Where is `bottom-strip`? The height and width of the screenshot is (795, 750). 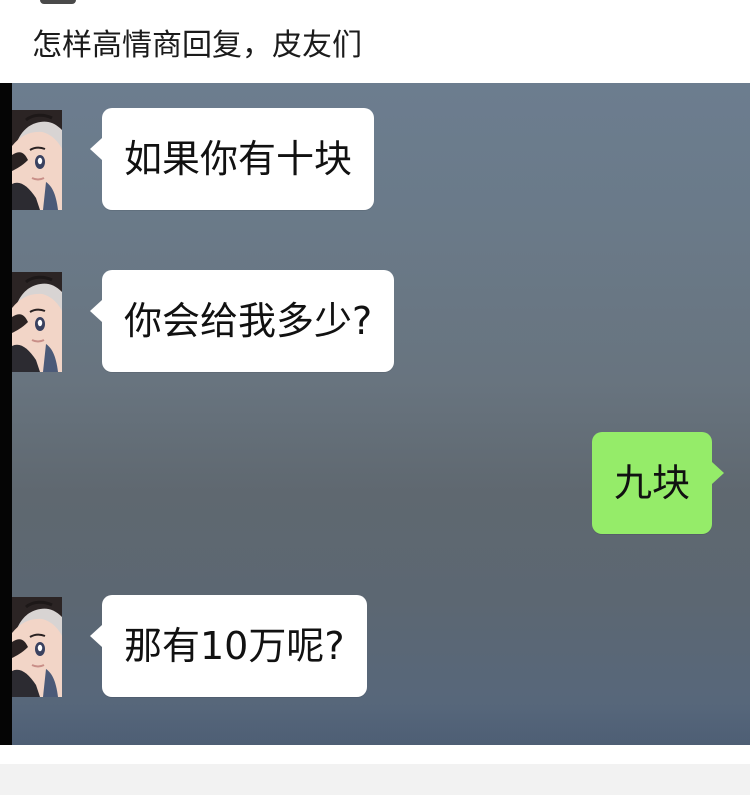 bottom-strip is located at coordinates (375, 779).